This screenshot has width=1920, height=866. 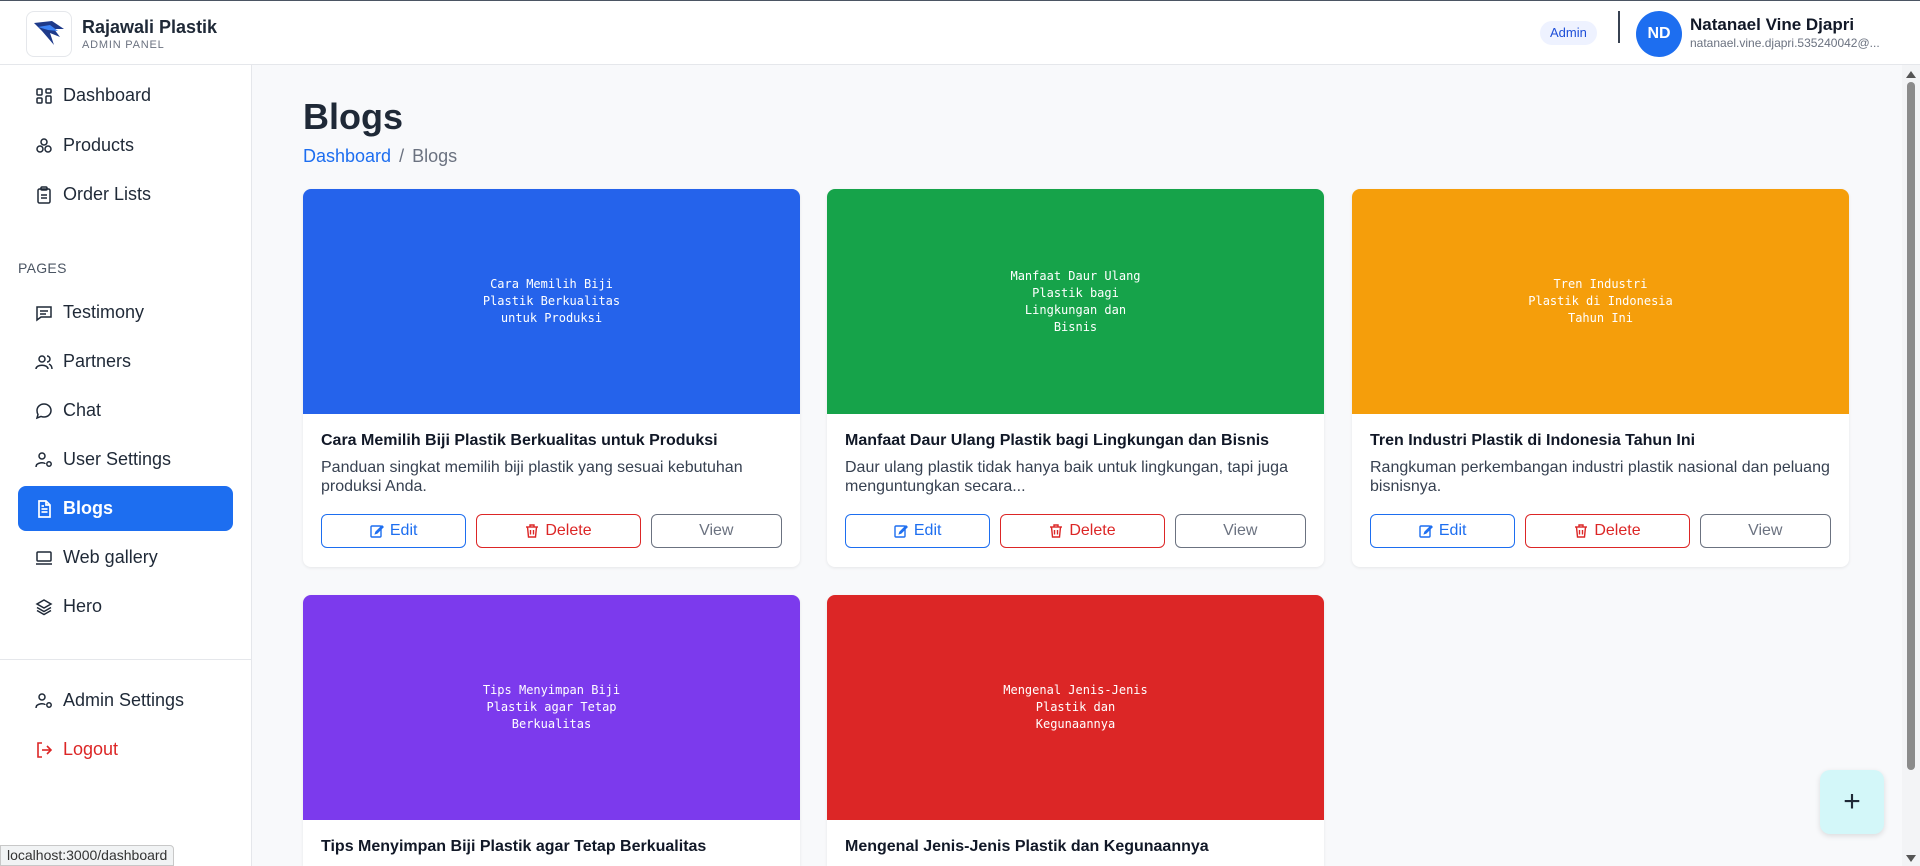 I want to click on sidebar-item-web-gallery: Web gallery, so click(x=125, y=557).